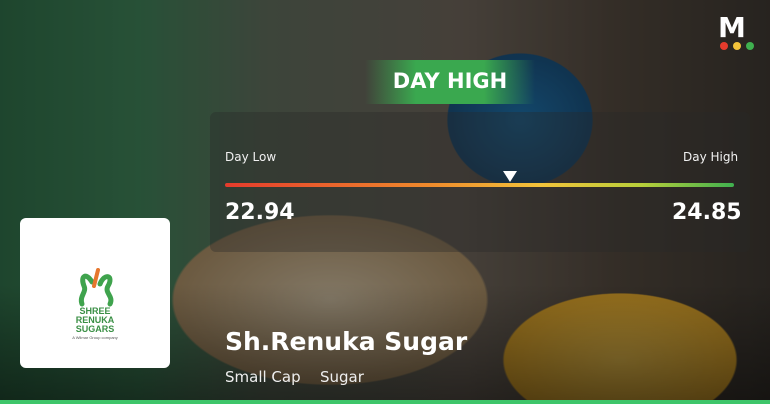  Describe the element at coordinates (479, 185) in the screenshot. I see `range-bar` at that location.